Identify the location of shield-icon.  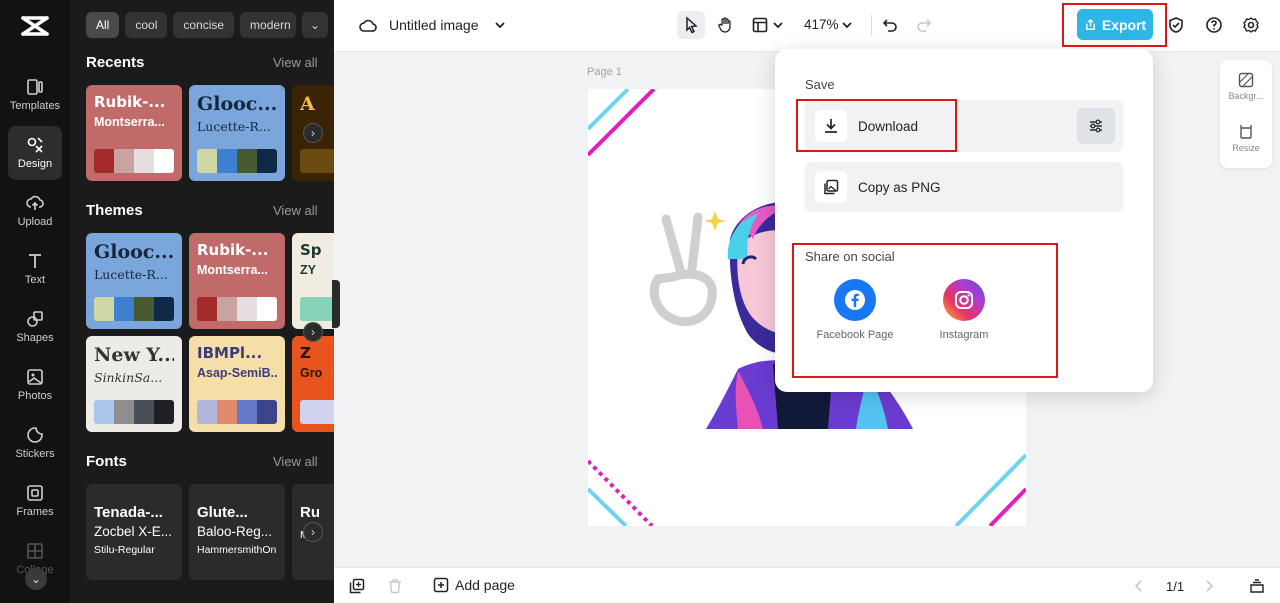
(1176, 25).